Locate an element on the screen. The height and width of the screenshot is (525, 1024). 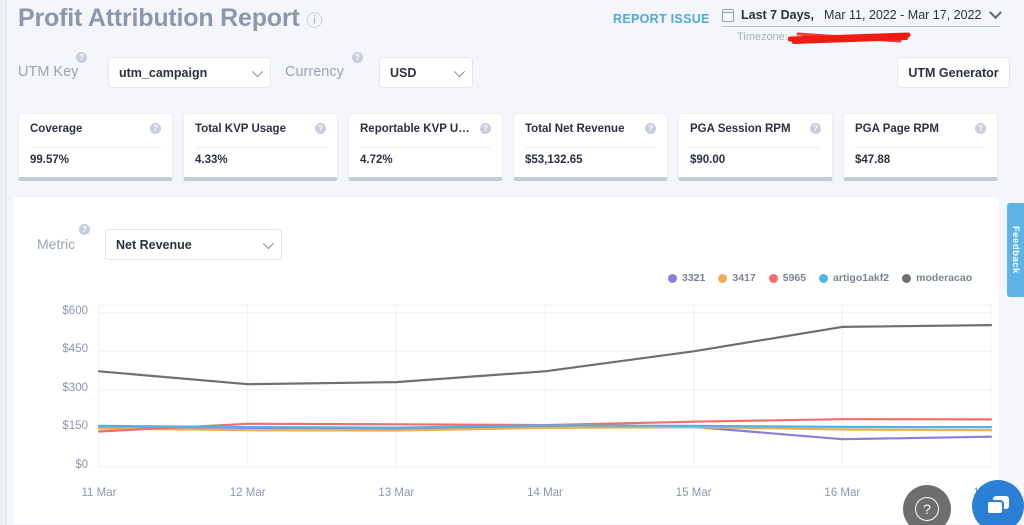
calendar-icon is located at coordinates (728, 15).